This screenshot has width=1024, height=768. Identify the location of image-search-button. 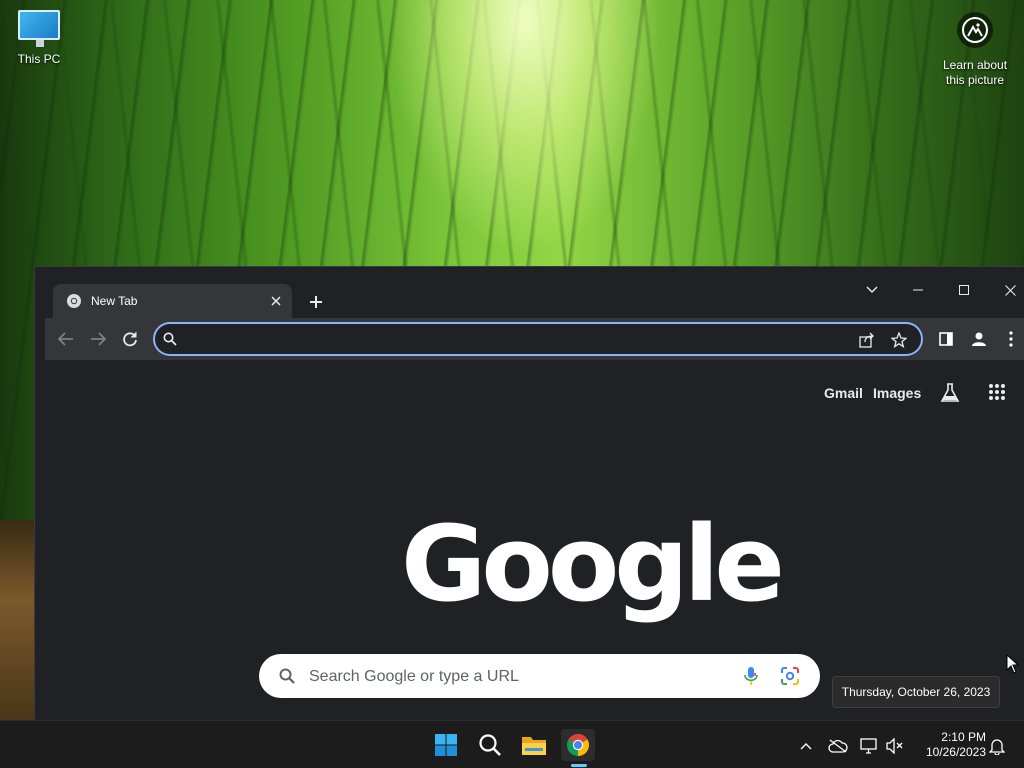
(790, 676).